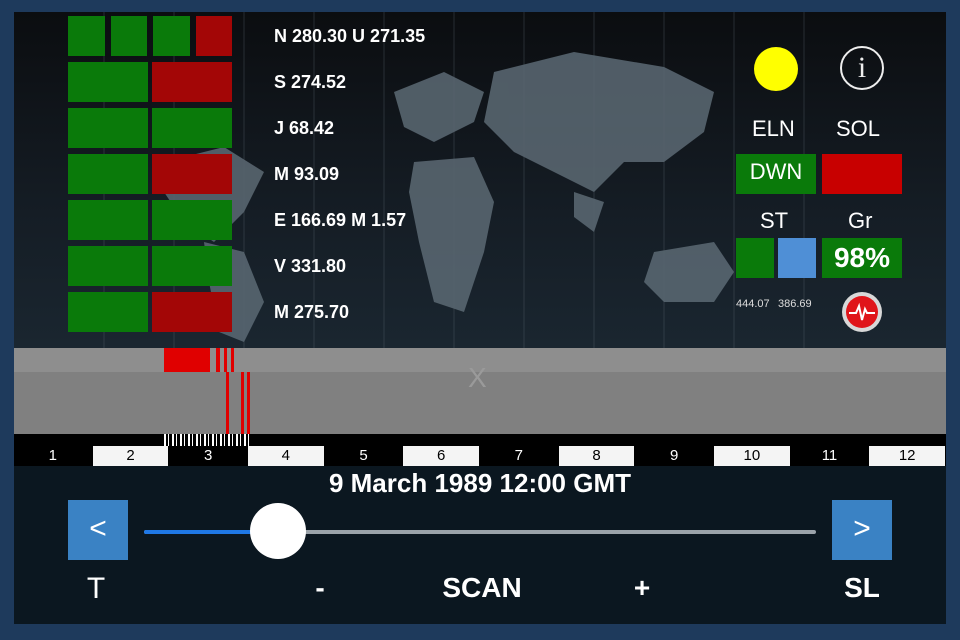  Describe the element at coordinates (776, 69) in the screenshot. I see `sun-icon` at that location.